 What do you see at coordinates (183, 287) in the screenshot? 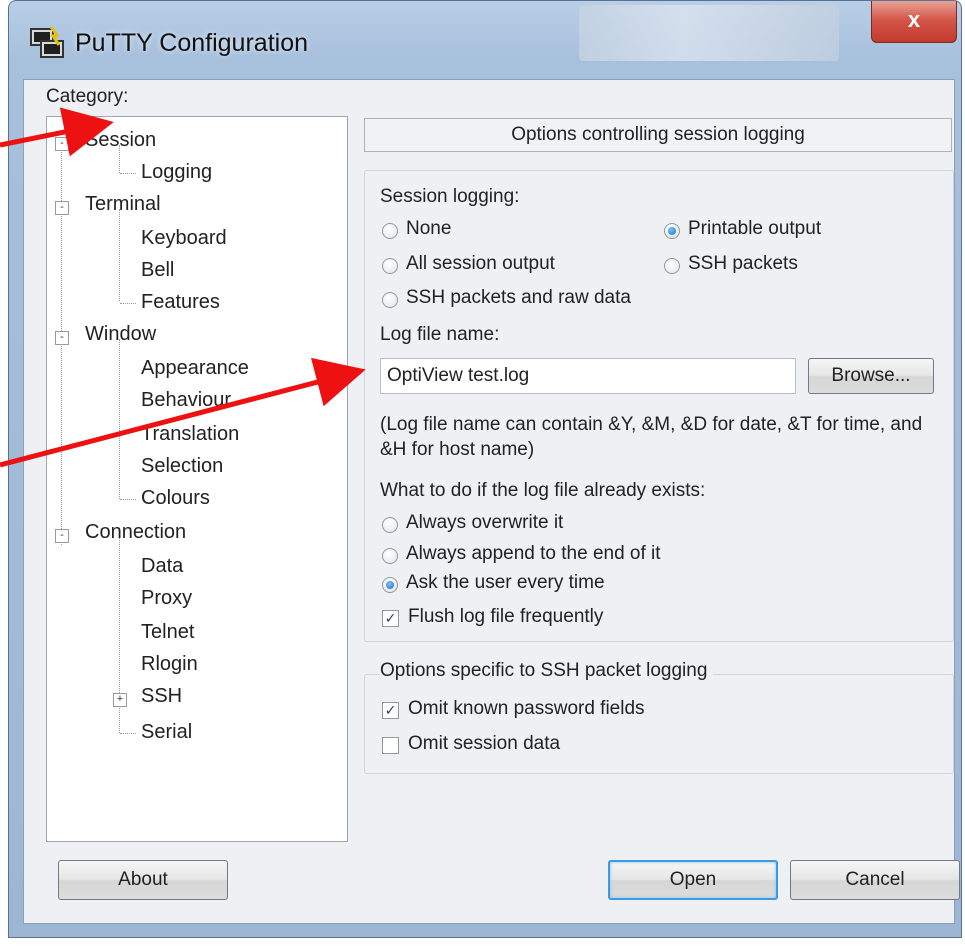
I see `annotation-arrows` at bounding box center [183, 287].